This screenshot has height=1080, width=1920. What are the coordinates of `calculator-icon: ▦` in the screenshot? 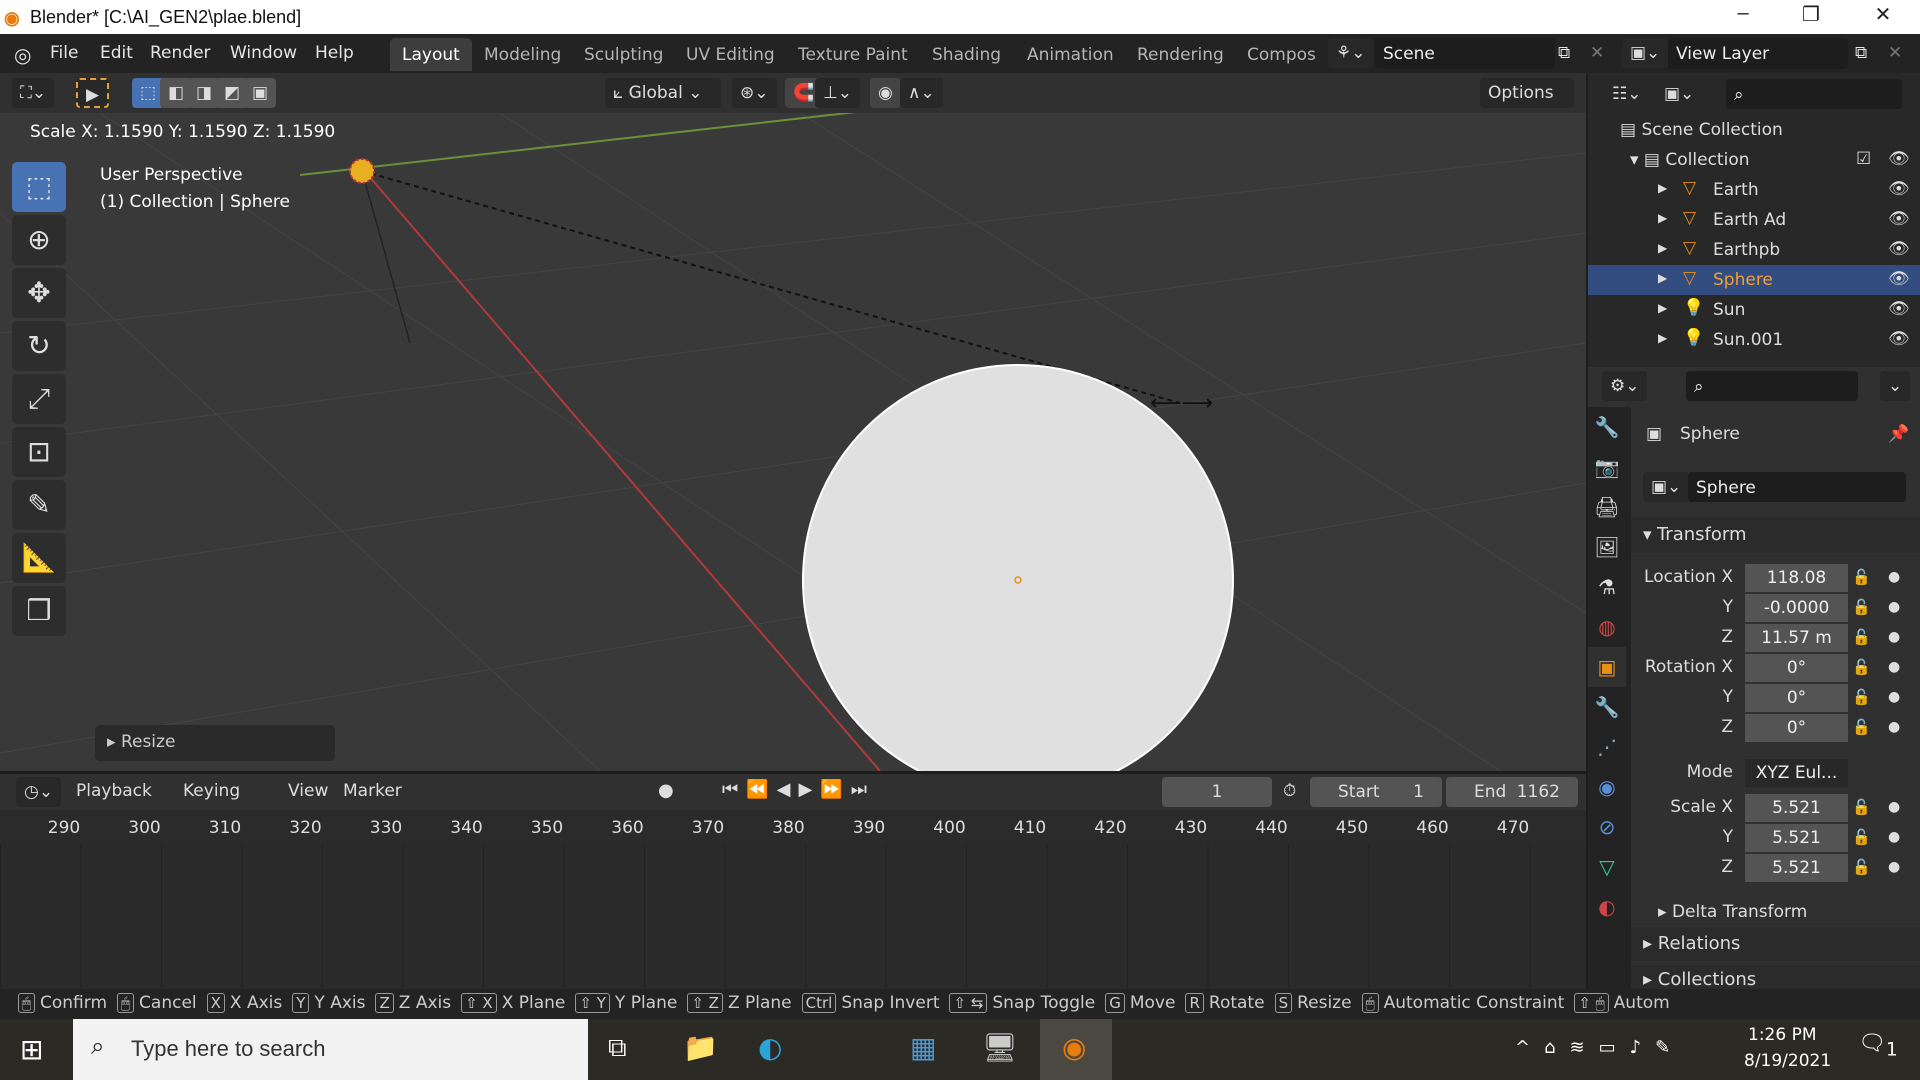 It's located at (923, 1047).